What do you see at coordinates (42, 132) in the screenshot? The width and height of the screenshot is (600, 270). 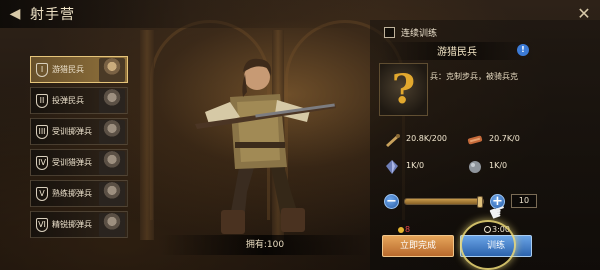 I see `shield-icon: III` at bounding box center [42, 132].